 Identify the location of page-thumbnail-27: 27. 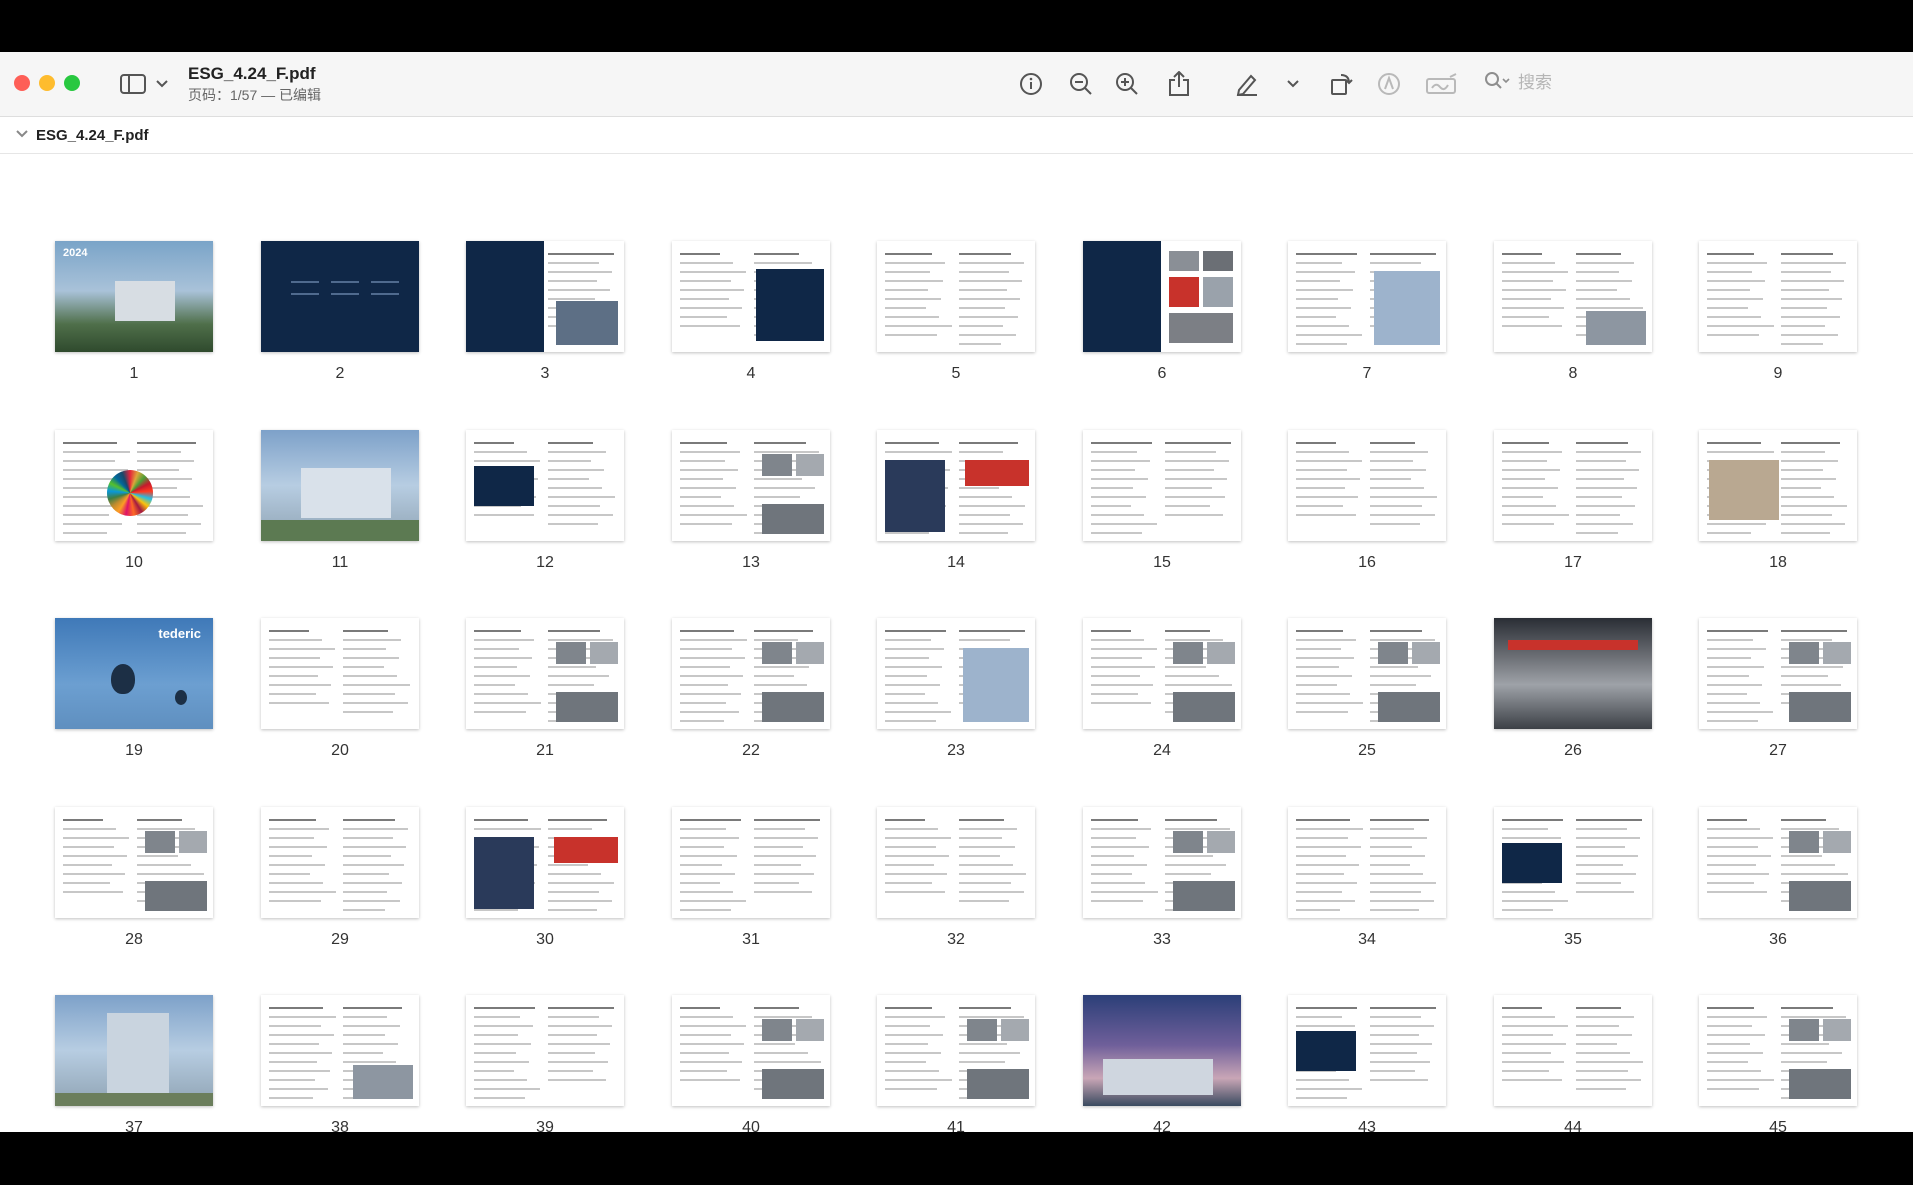
(1779, 705).